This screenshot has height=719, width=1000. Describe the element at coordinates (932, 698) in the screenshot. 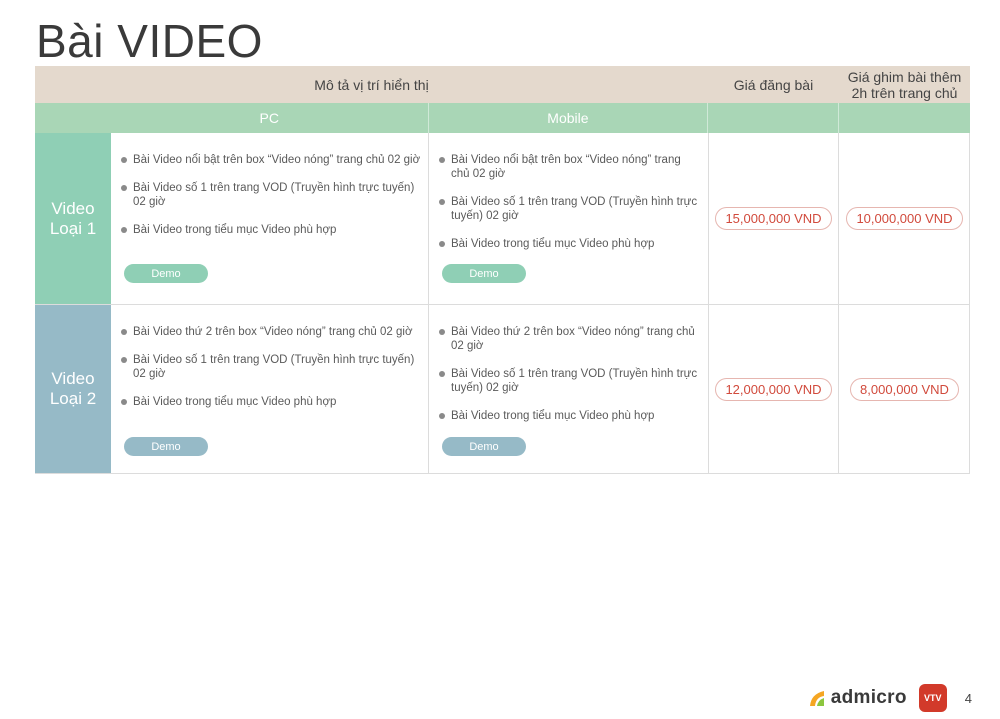

I see `vtv-logo-icon: VTV` at that location.